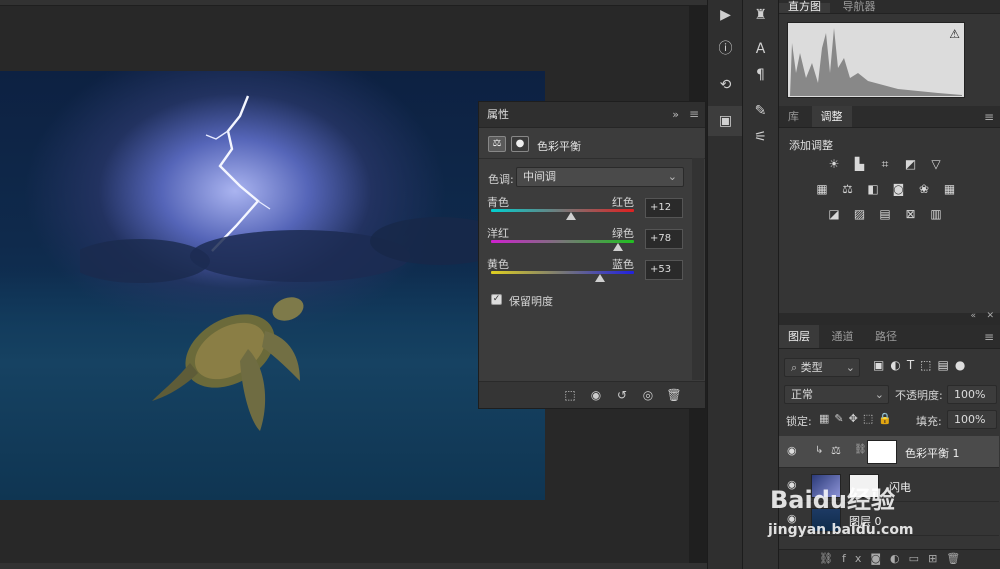  What do you see at coordinates (592, 144) in the screenshot?
I see `adjustment-header: ⚖ ● 色彩平衡` at bounding box center [592, 144].